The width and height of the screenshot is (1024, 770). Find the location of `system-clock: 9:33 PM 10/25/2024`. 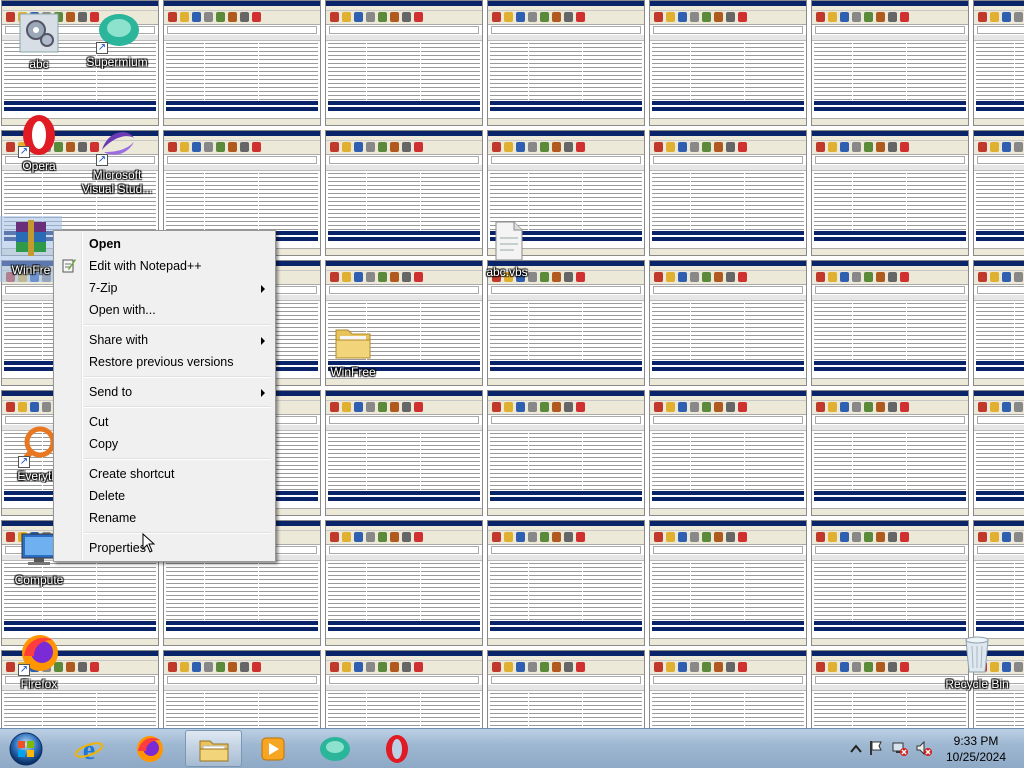

system-clock: 9:33 PM 10/25/2024 is located at coordinates (976, 749).